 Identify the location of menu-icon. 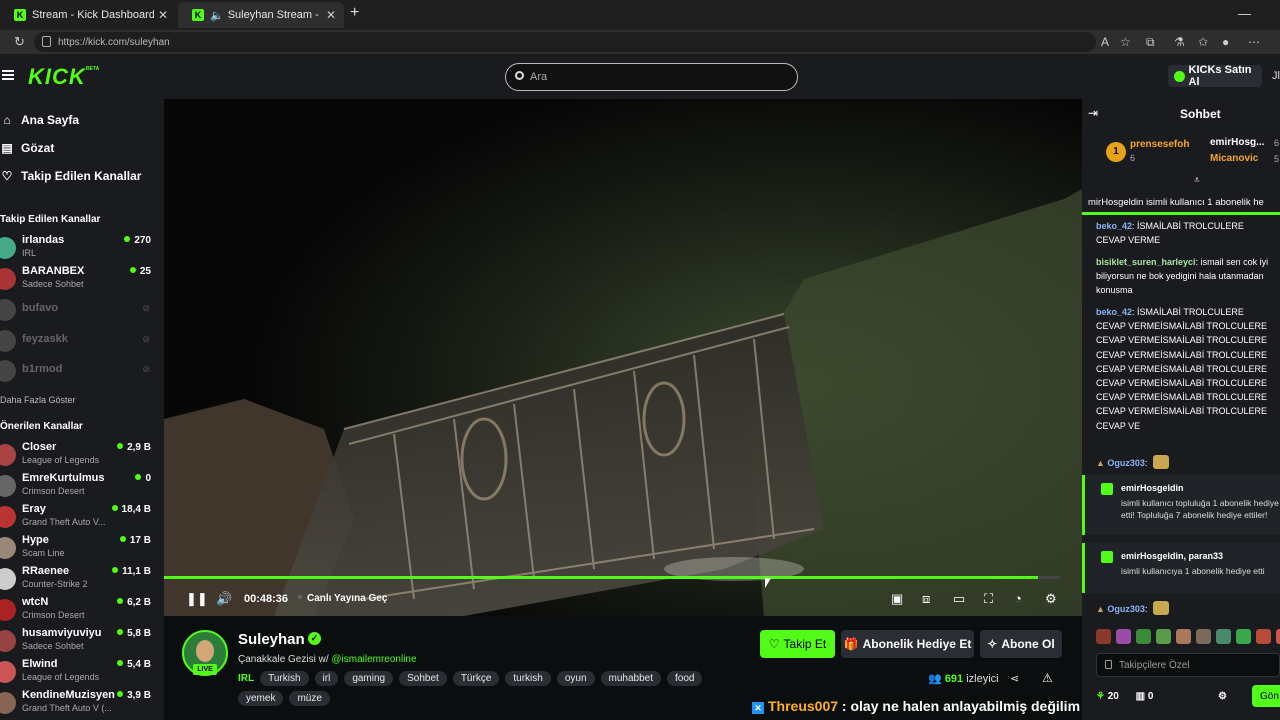
(8, 75).